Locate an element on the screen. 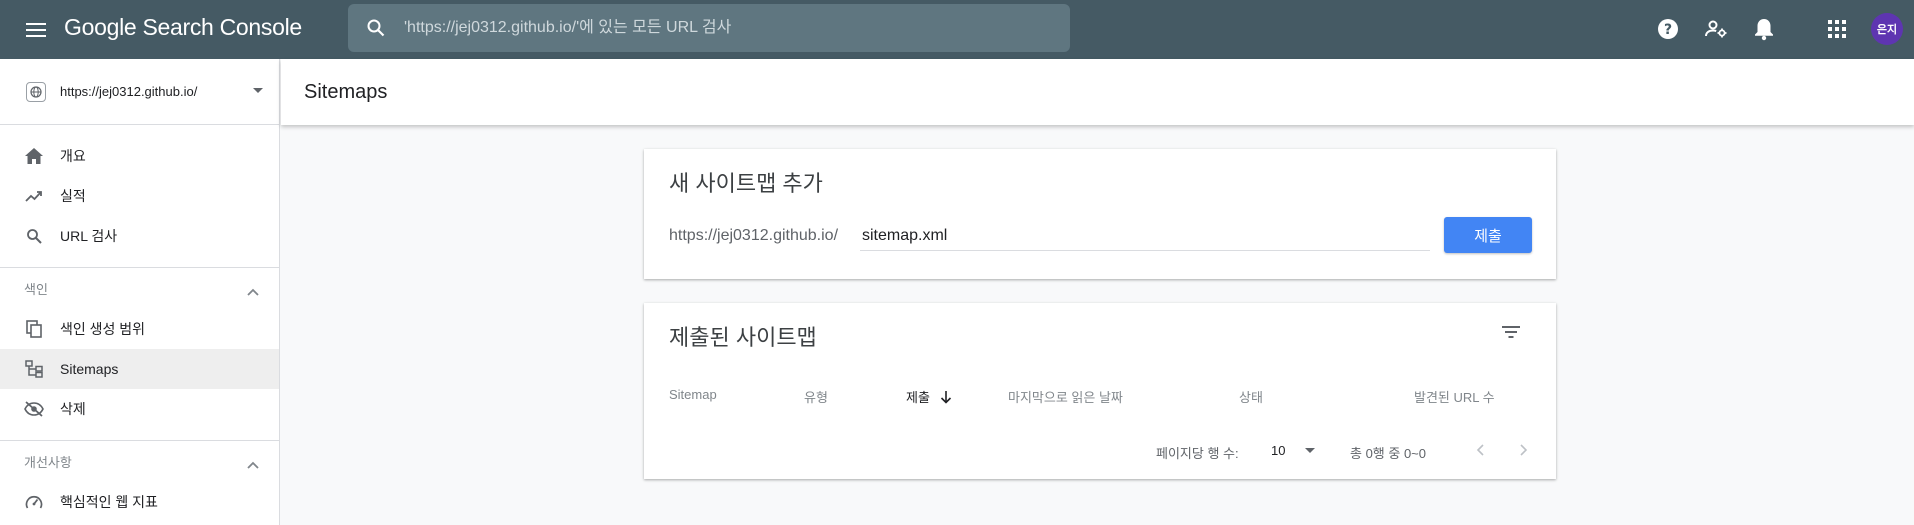  sidebar-item-core-web-vitals: 핵심적인 웹 지표 is located at coordinates (139, 502).